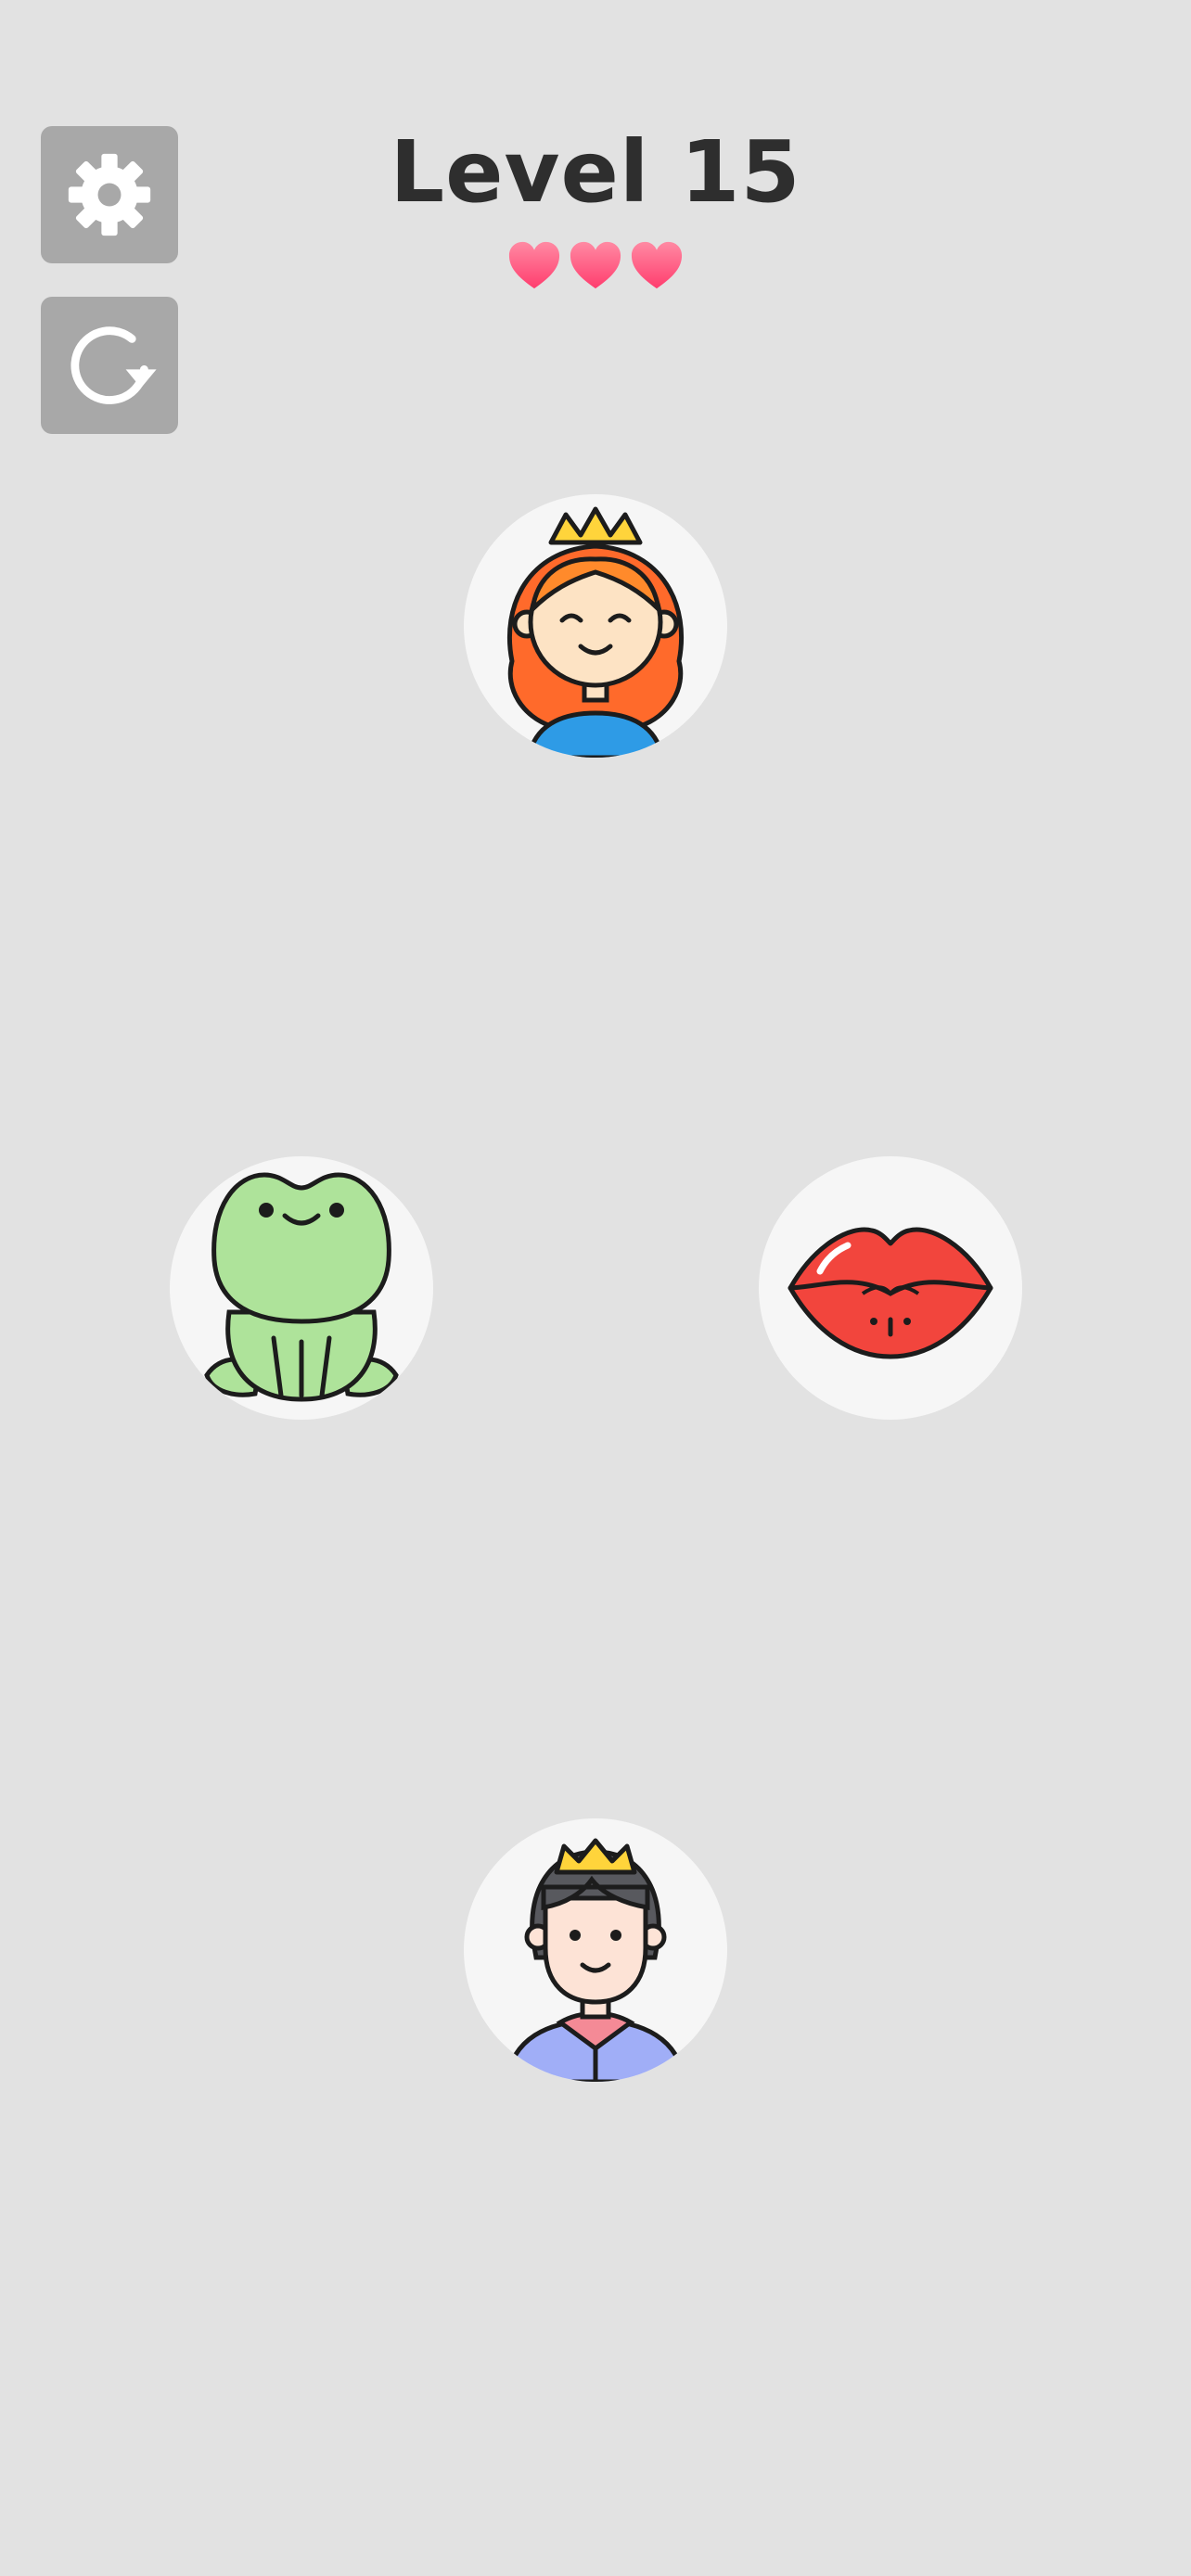 The image size is (1191, 2576). I want to click on tile-frog, so click(301, 1288).